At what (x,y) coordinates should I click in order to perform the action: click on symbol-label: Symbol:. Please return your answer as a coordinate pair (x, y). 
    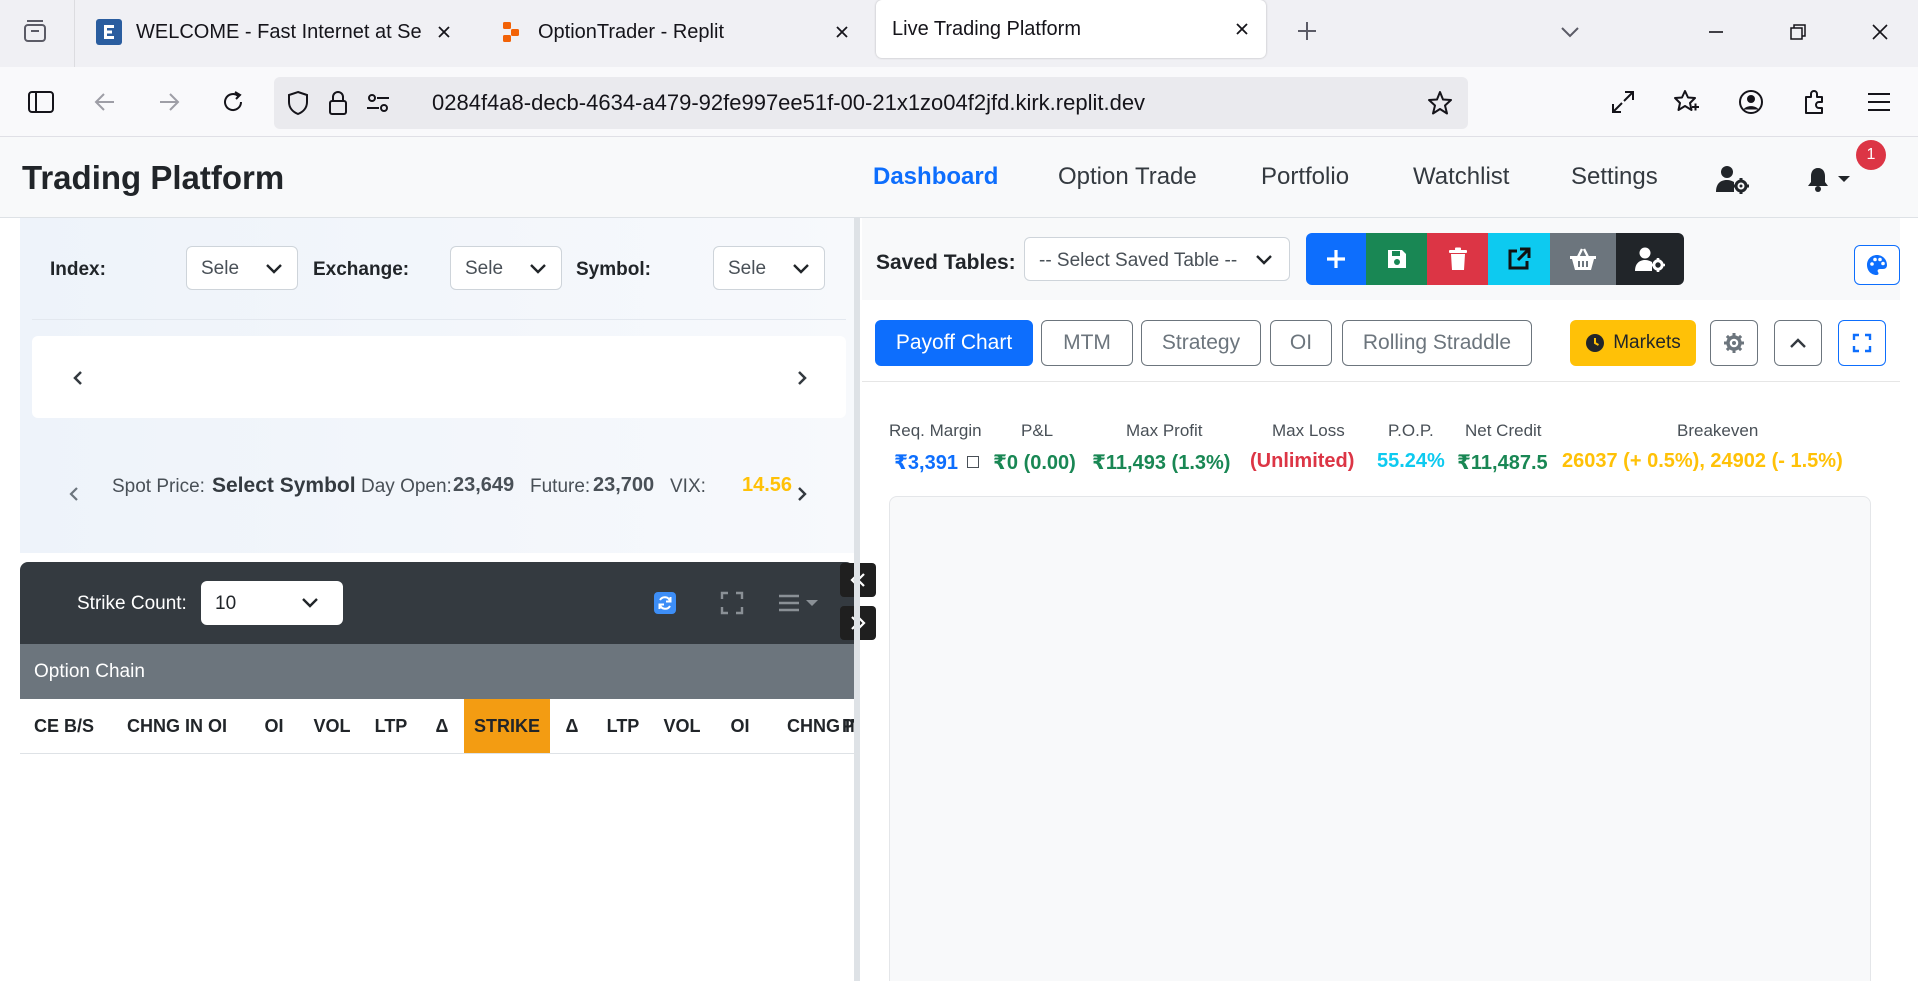
    Looking at the image, I should click on (613, 269).